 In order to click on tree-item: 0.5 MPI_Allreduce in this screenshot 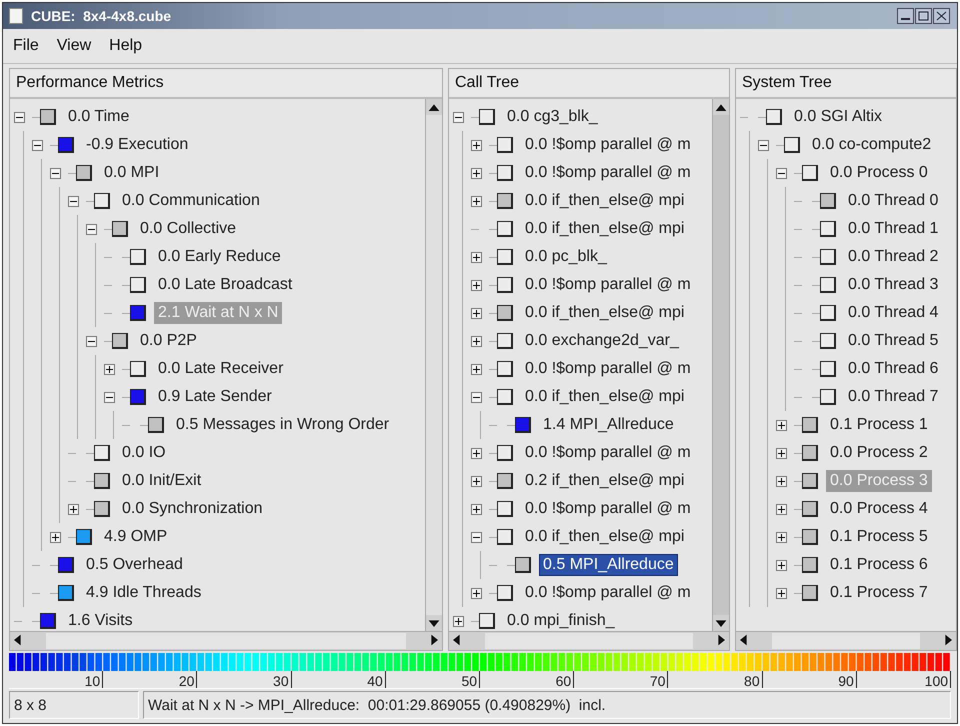, I will do `click(608, 565)`.